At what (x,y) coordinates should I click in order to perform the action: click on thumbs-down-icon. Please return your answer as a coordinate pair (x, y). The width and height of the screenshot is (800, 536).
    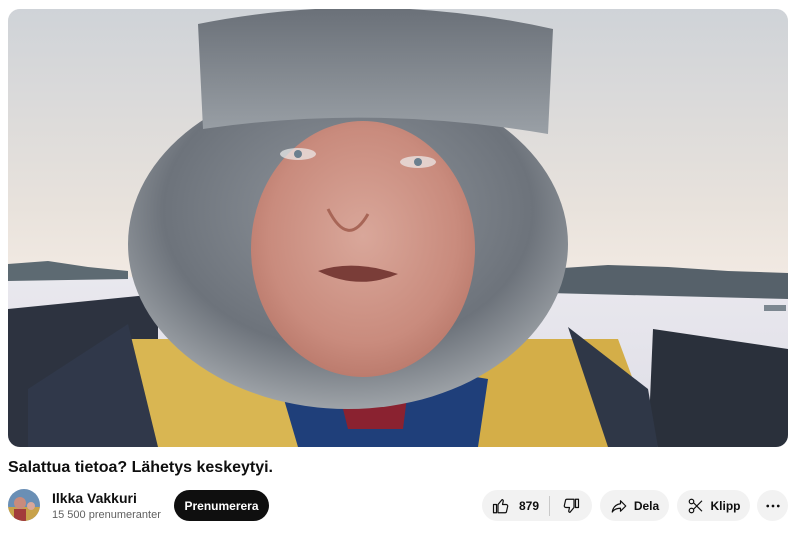
    Looking at the image, I should click on (571, 506).